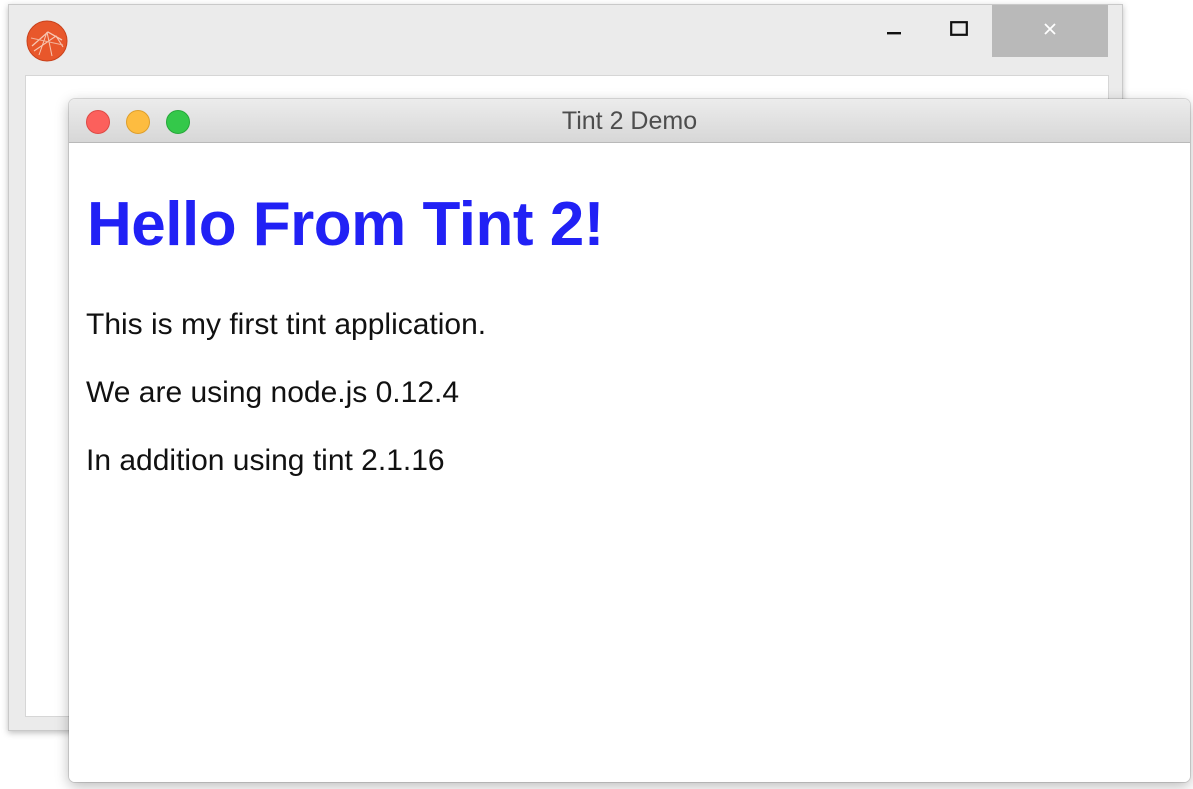  I want to click on paragraph-tint-version: In addition using tint 2.1.16, so click(265, 460).